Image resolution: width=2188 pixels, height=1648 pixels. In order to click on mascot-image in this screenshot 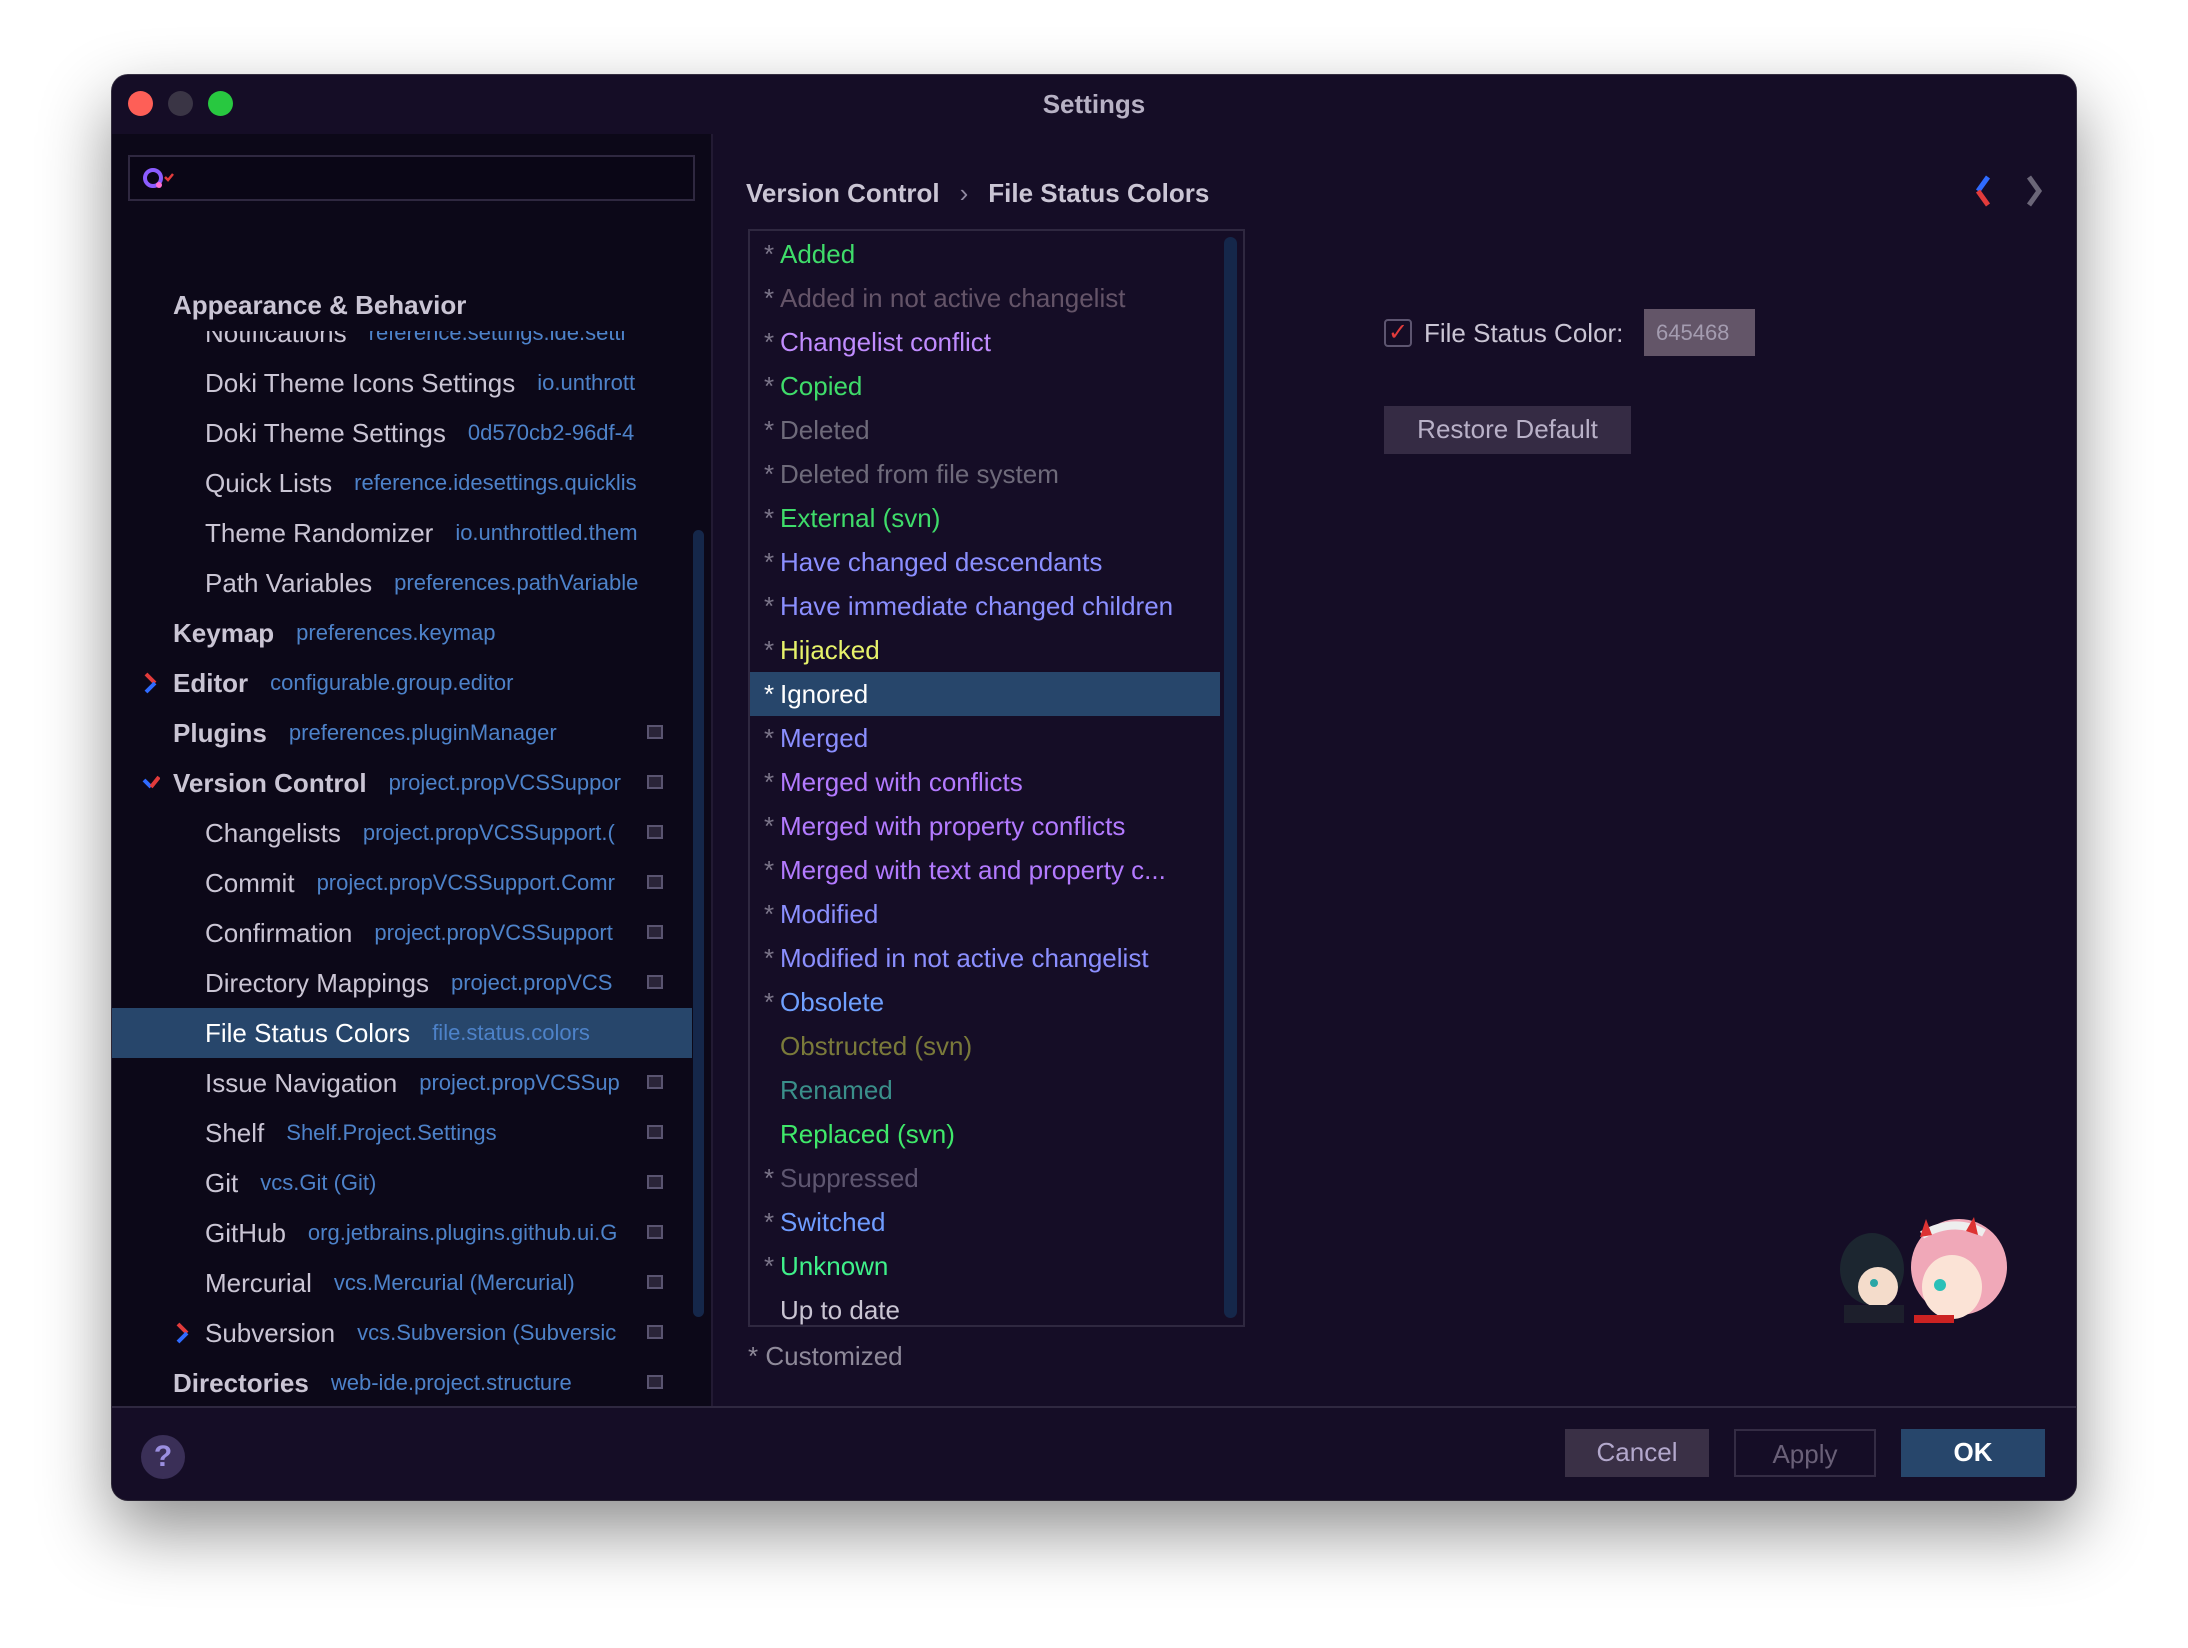, I will do `click(1924, 1270)`.